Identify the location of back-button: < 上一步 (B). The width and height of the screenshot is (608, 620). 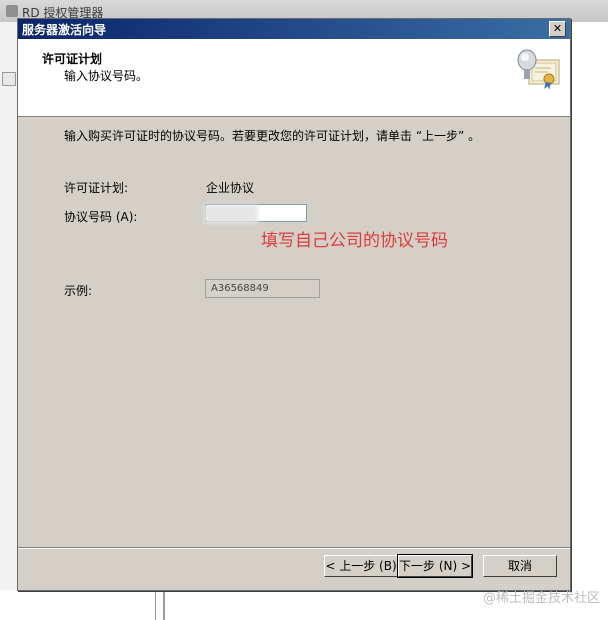
(361, 566).